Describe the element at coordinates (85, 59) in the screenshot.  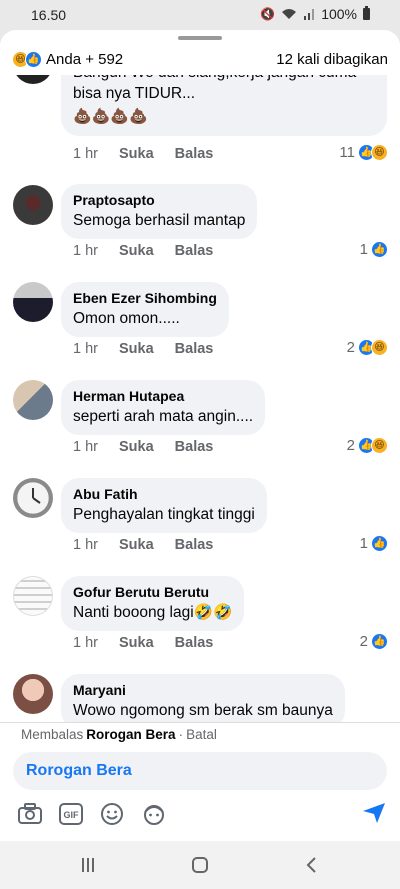
I see `reaction-summary-text: Anda + 592` at that location.